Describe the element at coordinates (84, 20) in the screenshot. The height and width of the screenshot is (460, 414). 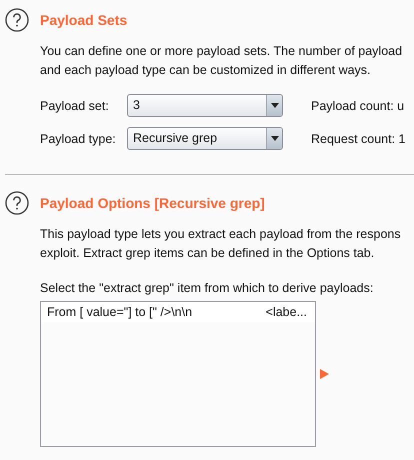
I see `section-title: Payload Sets` at that location.